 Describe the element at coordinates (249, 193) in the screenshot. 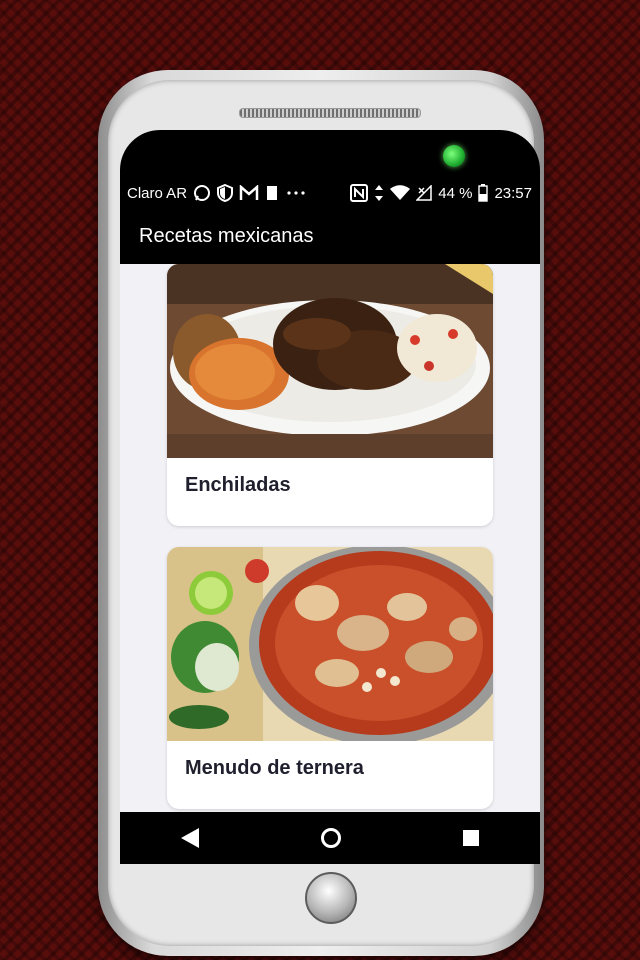

I see `gmail-icon` at that location.